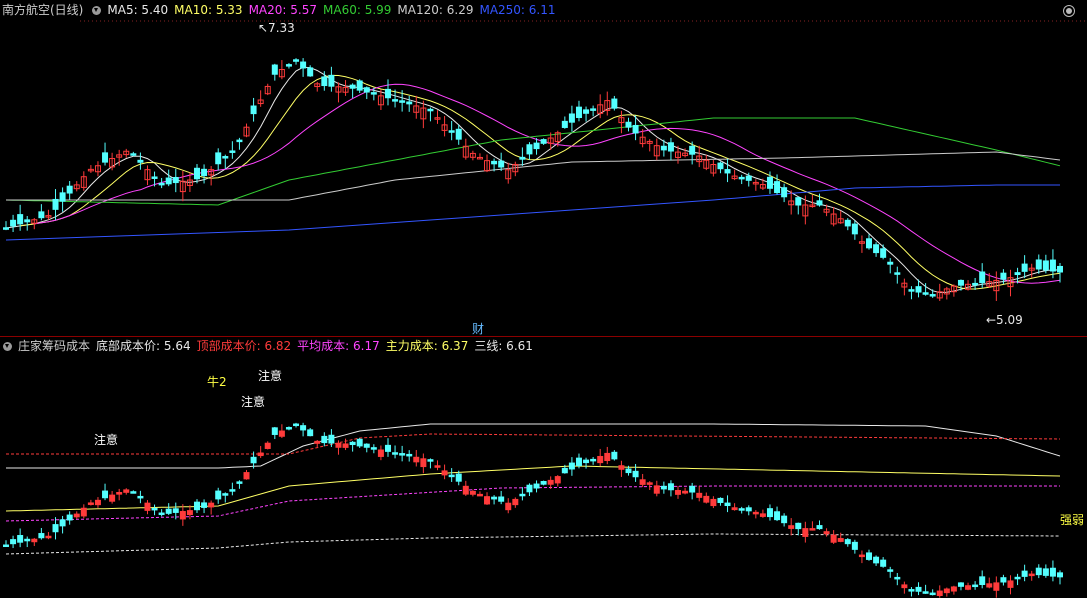  I want to click on low-price-label: ←5.09, so click(1004, 320).